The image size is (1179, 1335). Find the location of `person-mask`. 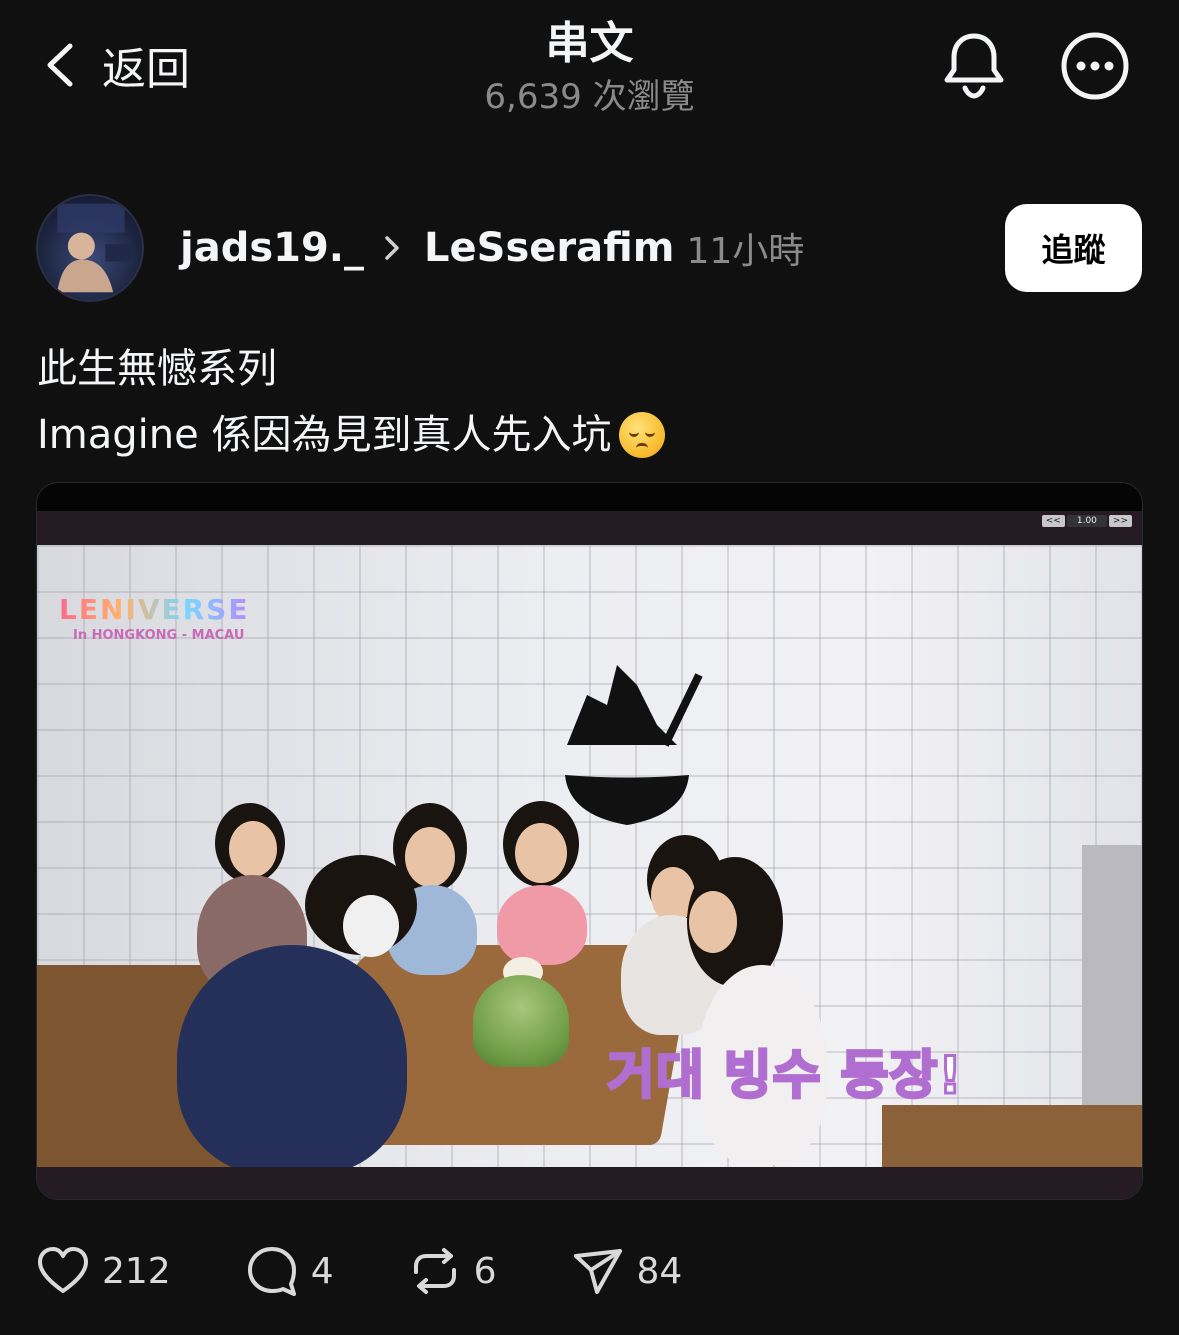

person-mask is located at coordinates (371, 926).